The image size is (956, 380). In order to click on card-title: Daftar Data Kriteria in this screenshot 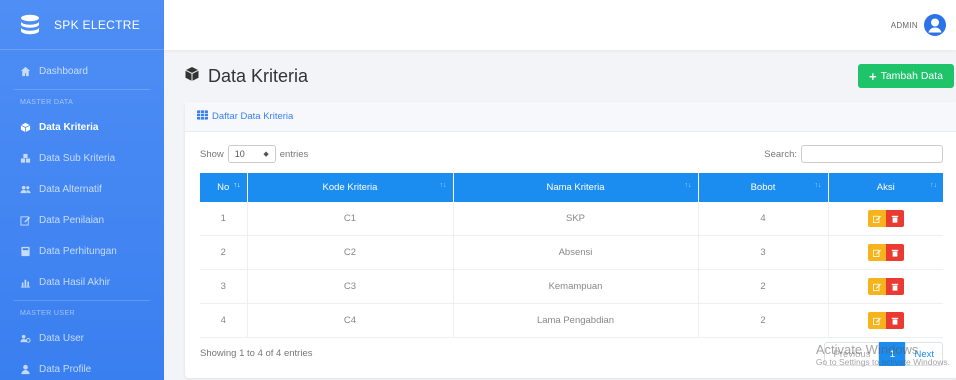, I will do `click(253, 116)`.